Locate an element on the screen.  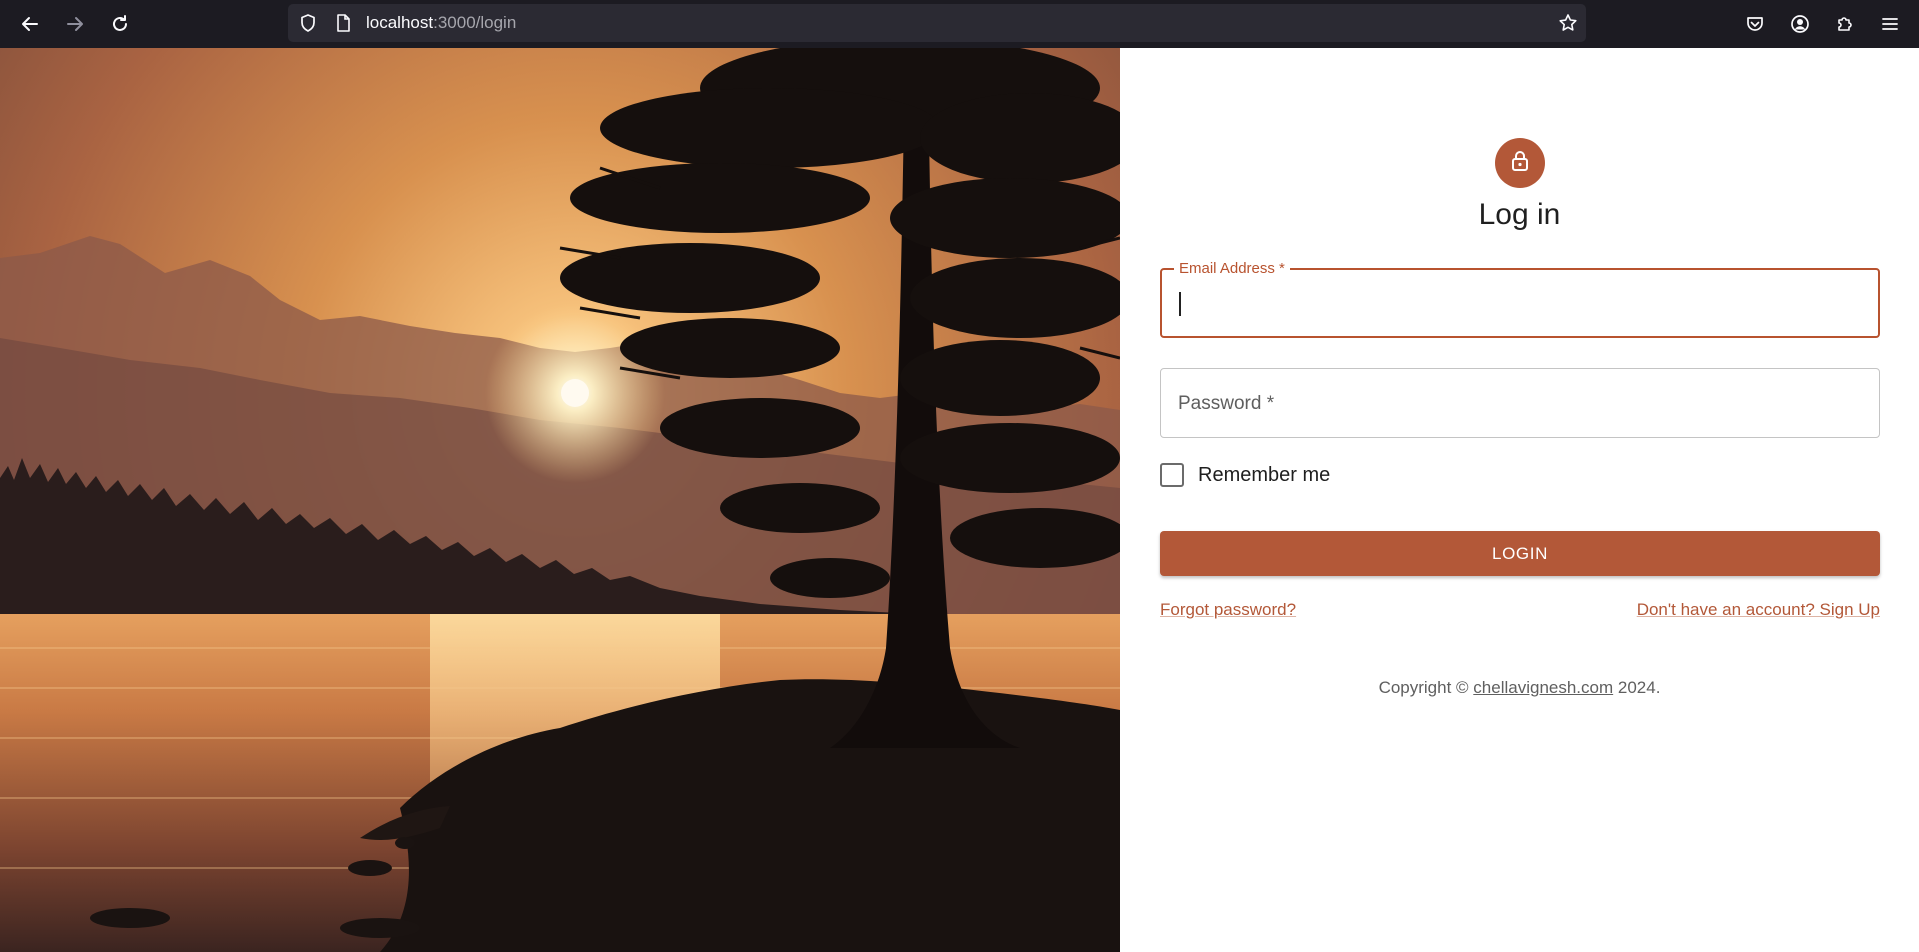
login-button: LOGIN is located at coordinates (1520, 553).